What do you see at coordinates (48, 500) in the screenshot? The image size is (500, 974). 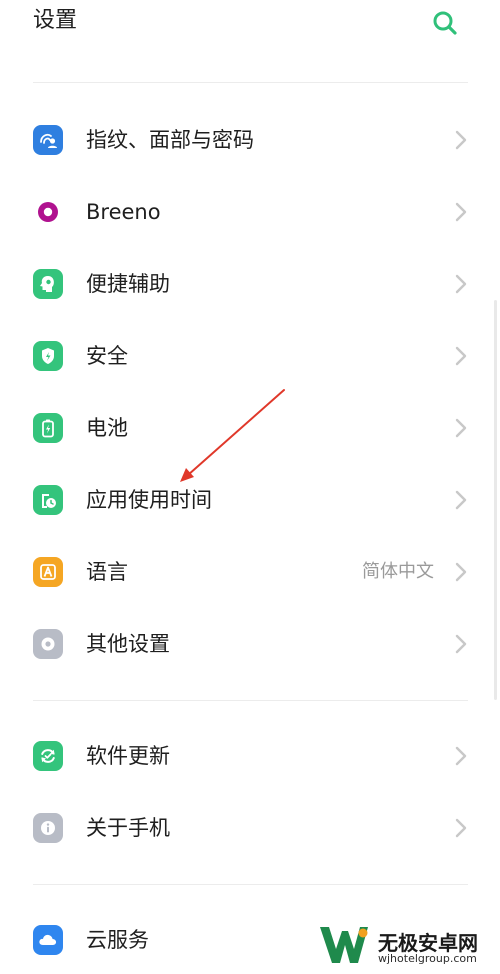 I see `screen-time-icon` at bounding box center [48, 500].